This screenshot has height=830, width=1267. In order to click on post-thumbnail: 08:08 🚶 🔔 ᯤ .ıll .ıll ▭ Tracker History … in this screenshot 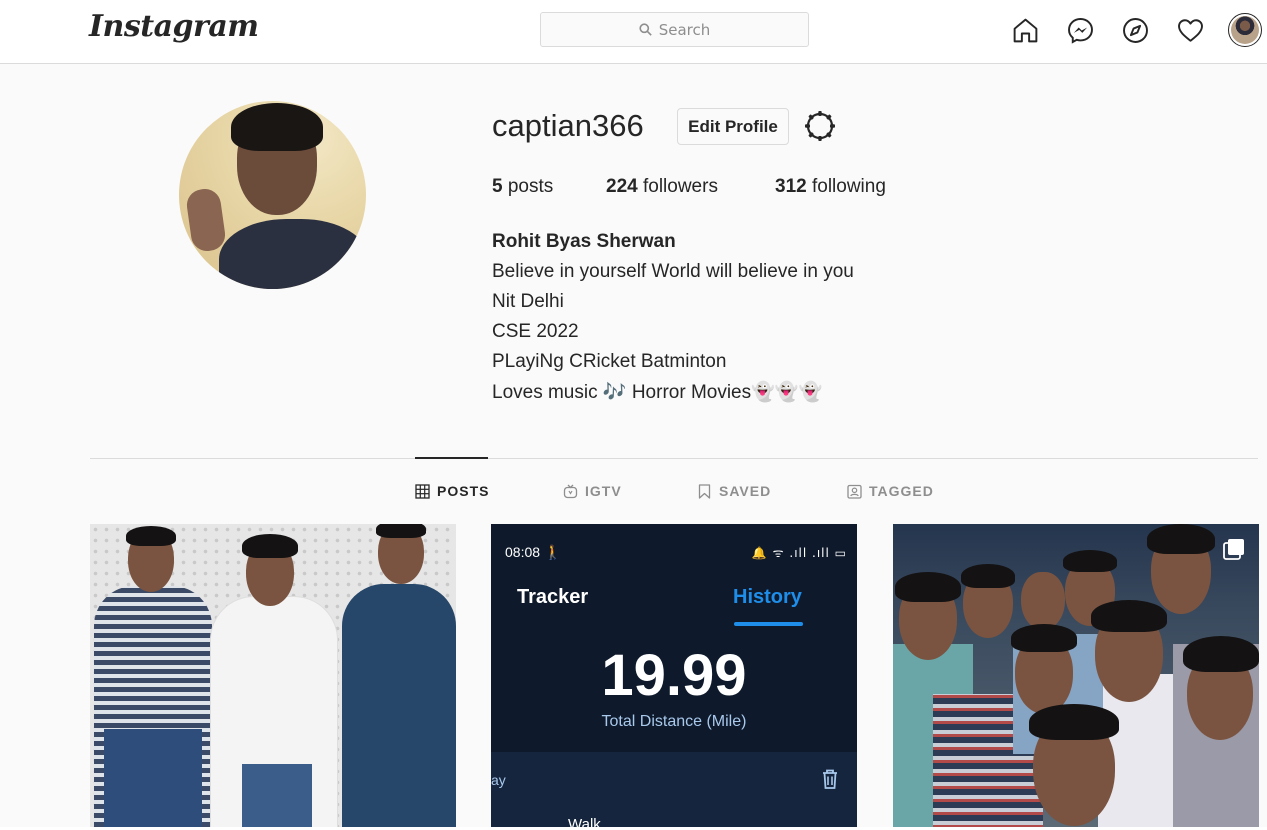, I will do `click(674, 675)`.